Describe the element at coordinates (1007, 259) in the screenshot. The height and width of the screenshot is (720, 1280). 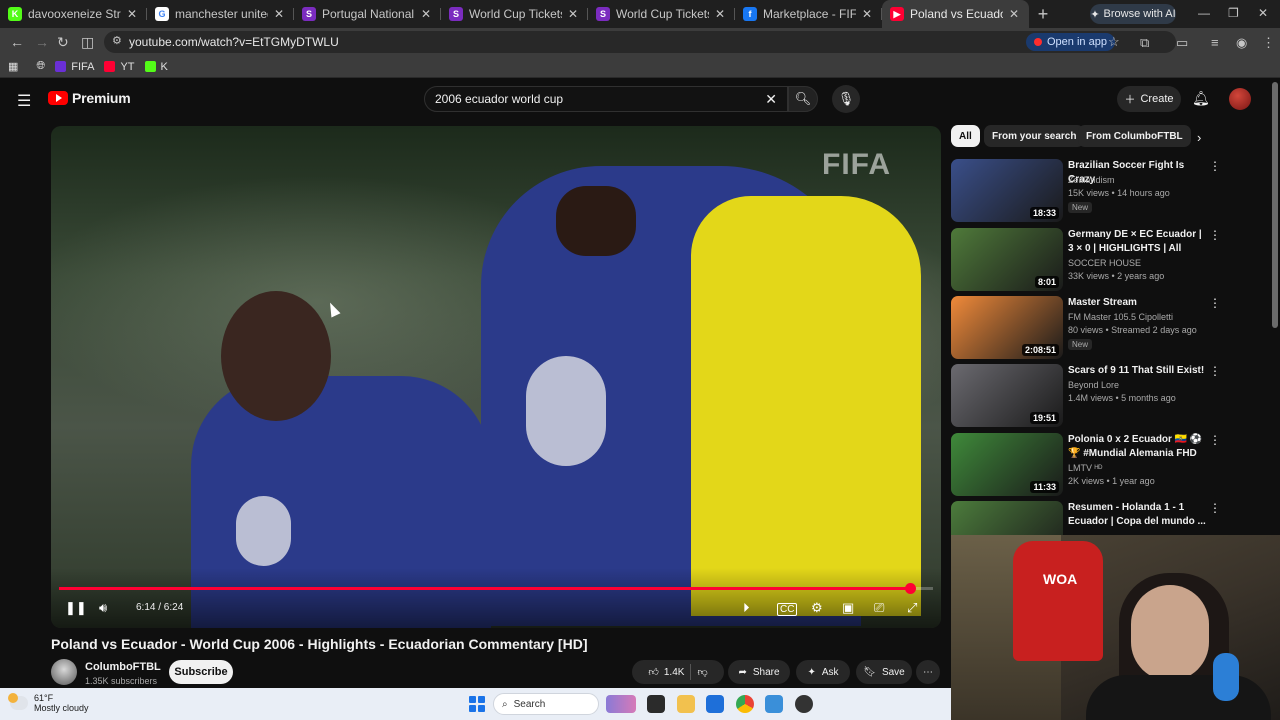
I see `video-thumbnail: 8:01` at that location.